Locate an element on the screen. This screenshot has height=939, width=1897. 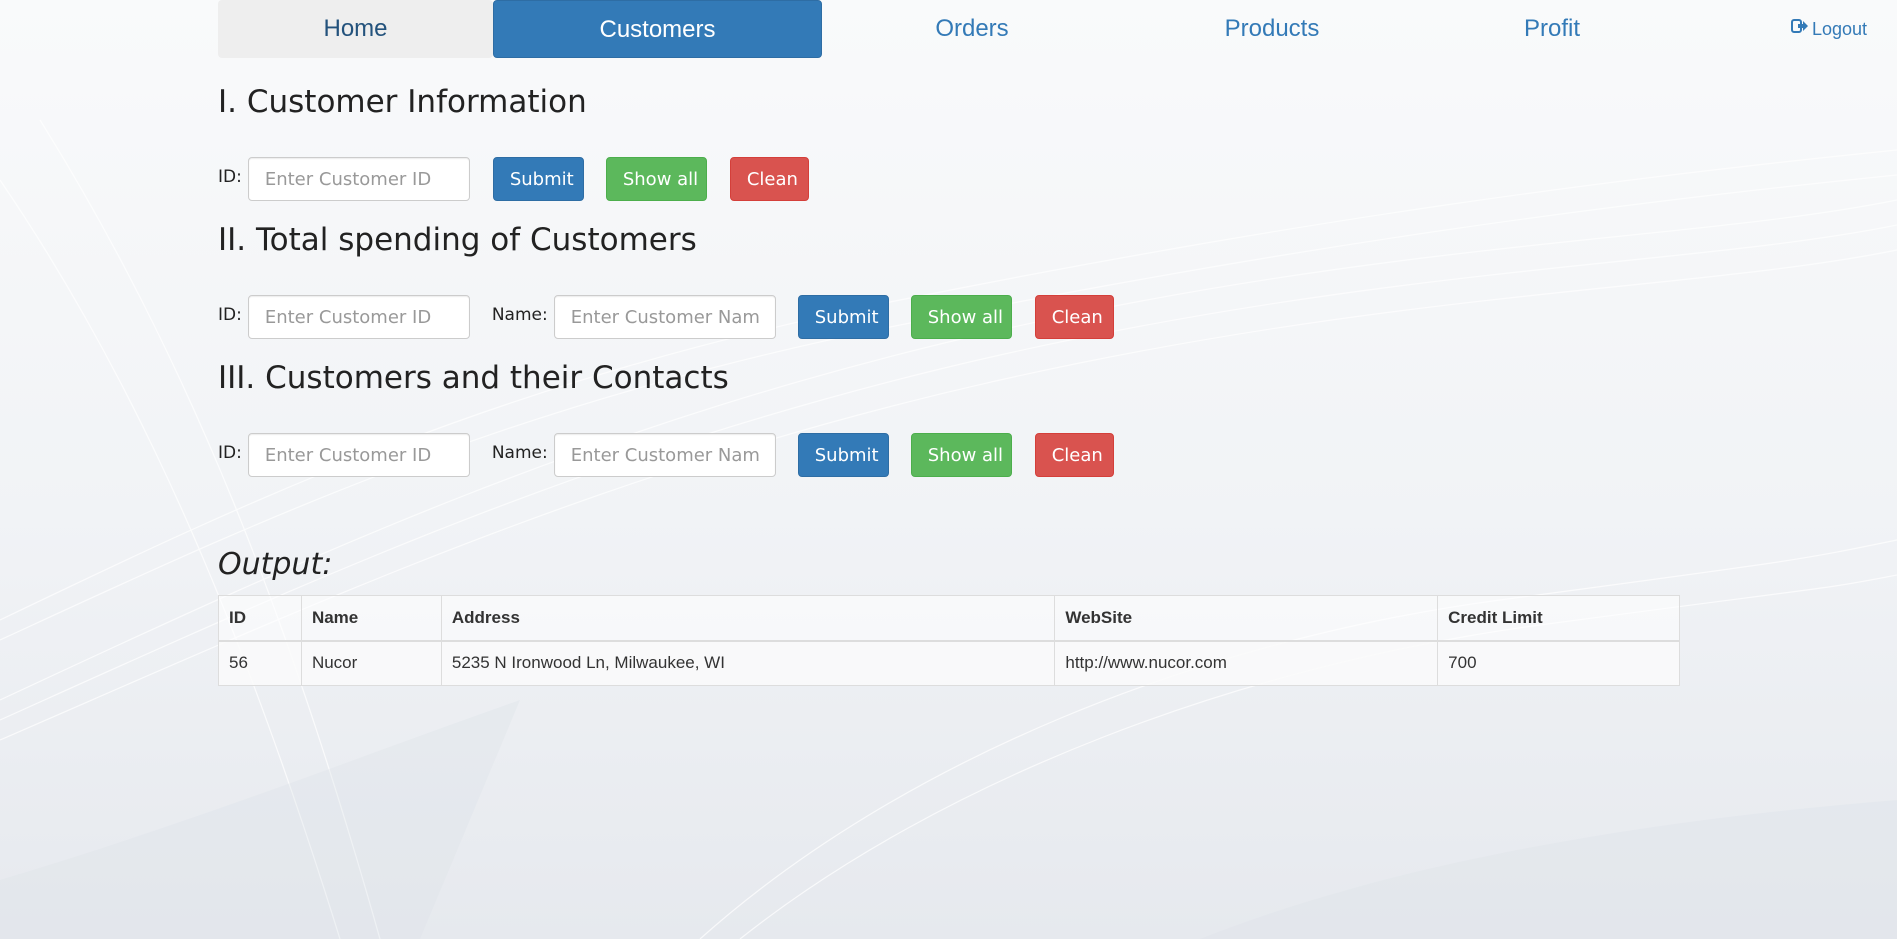
column-header-website: WebSite is located at coordinates (1246, 618).